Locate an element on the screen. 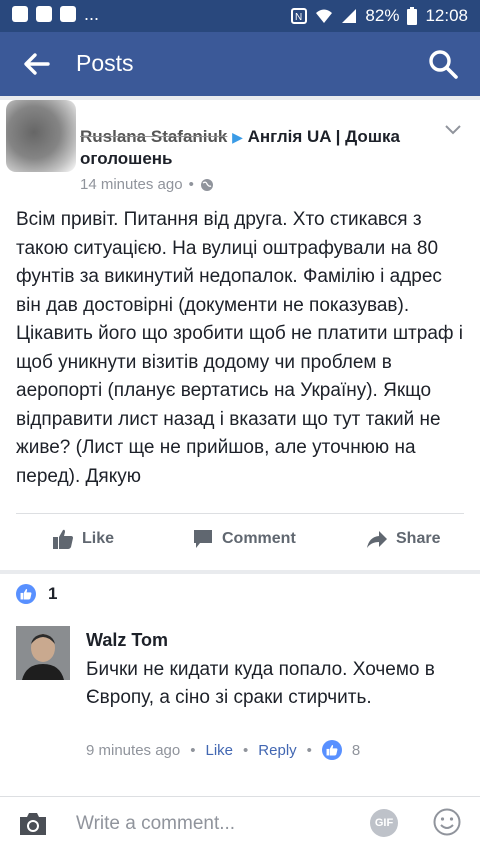 This screenshot has width=480, height=854. comment-like-link: Like is located at coordinates (220, 750).